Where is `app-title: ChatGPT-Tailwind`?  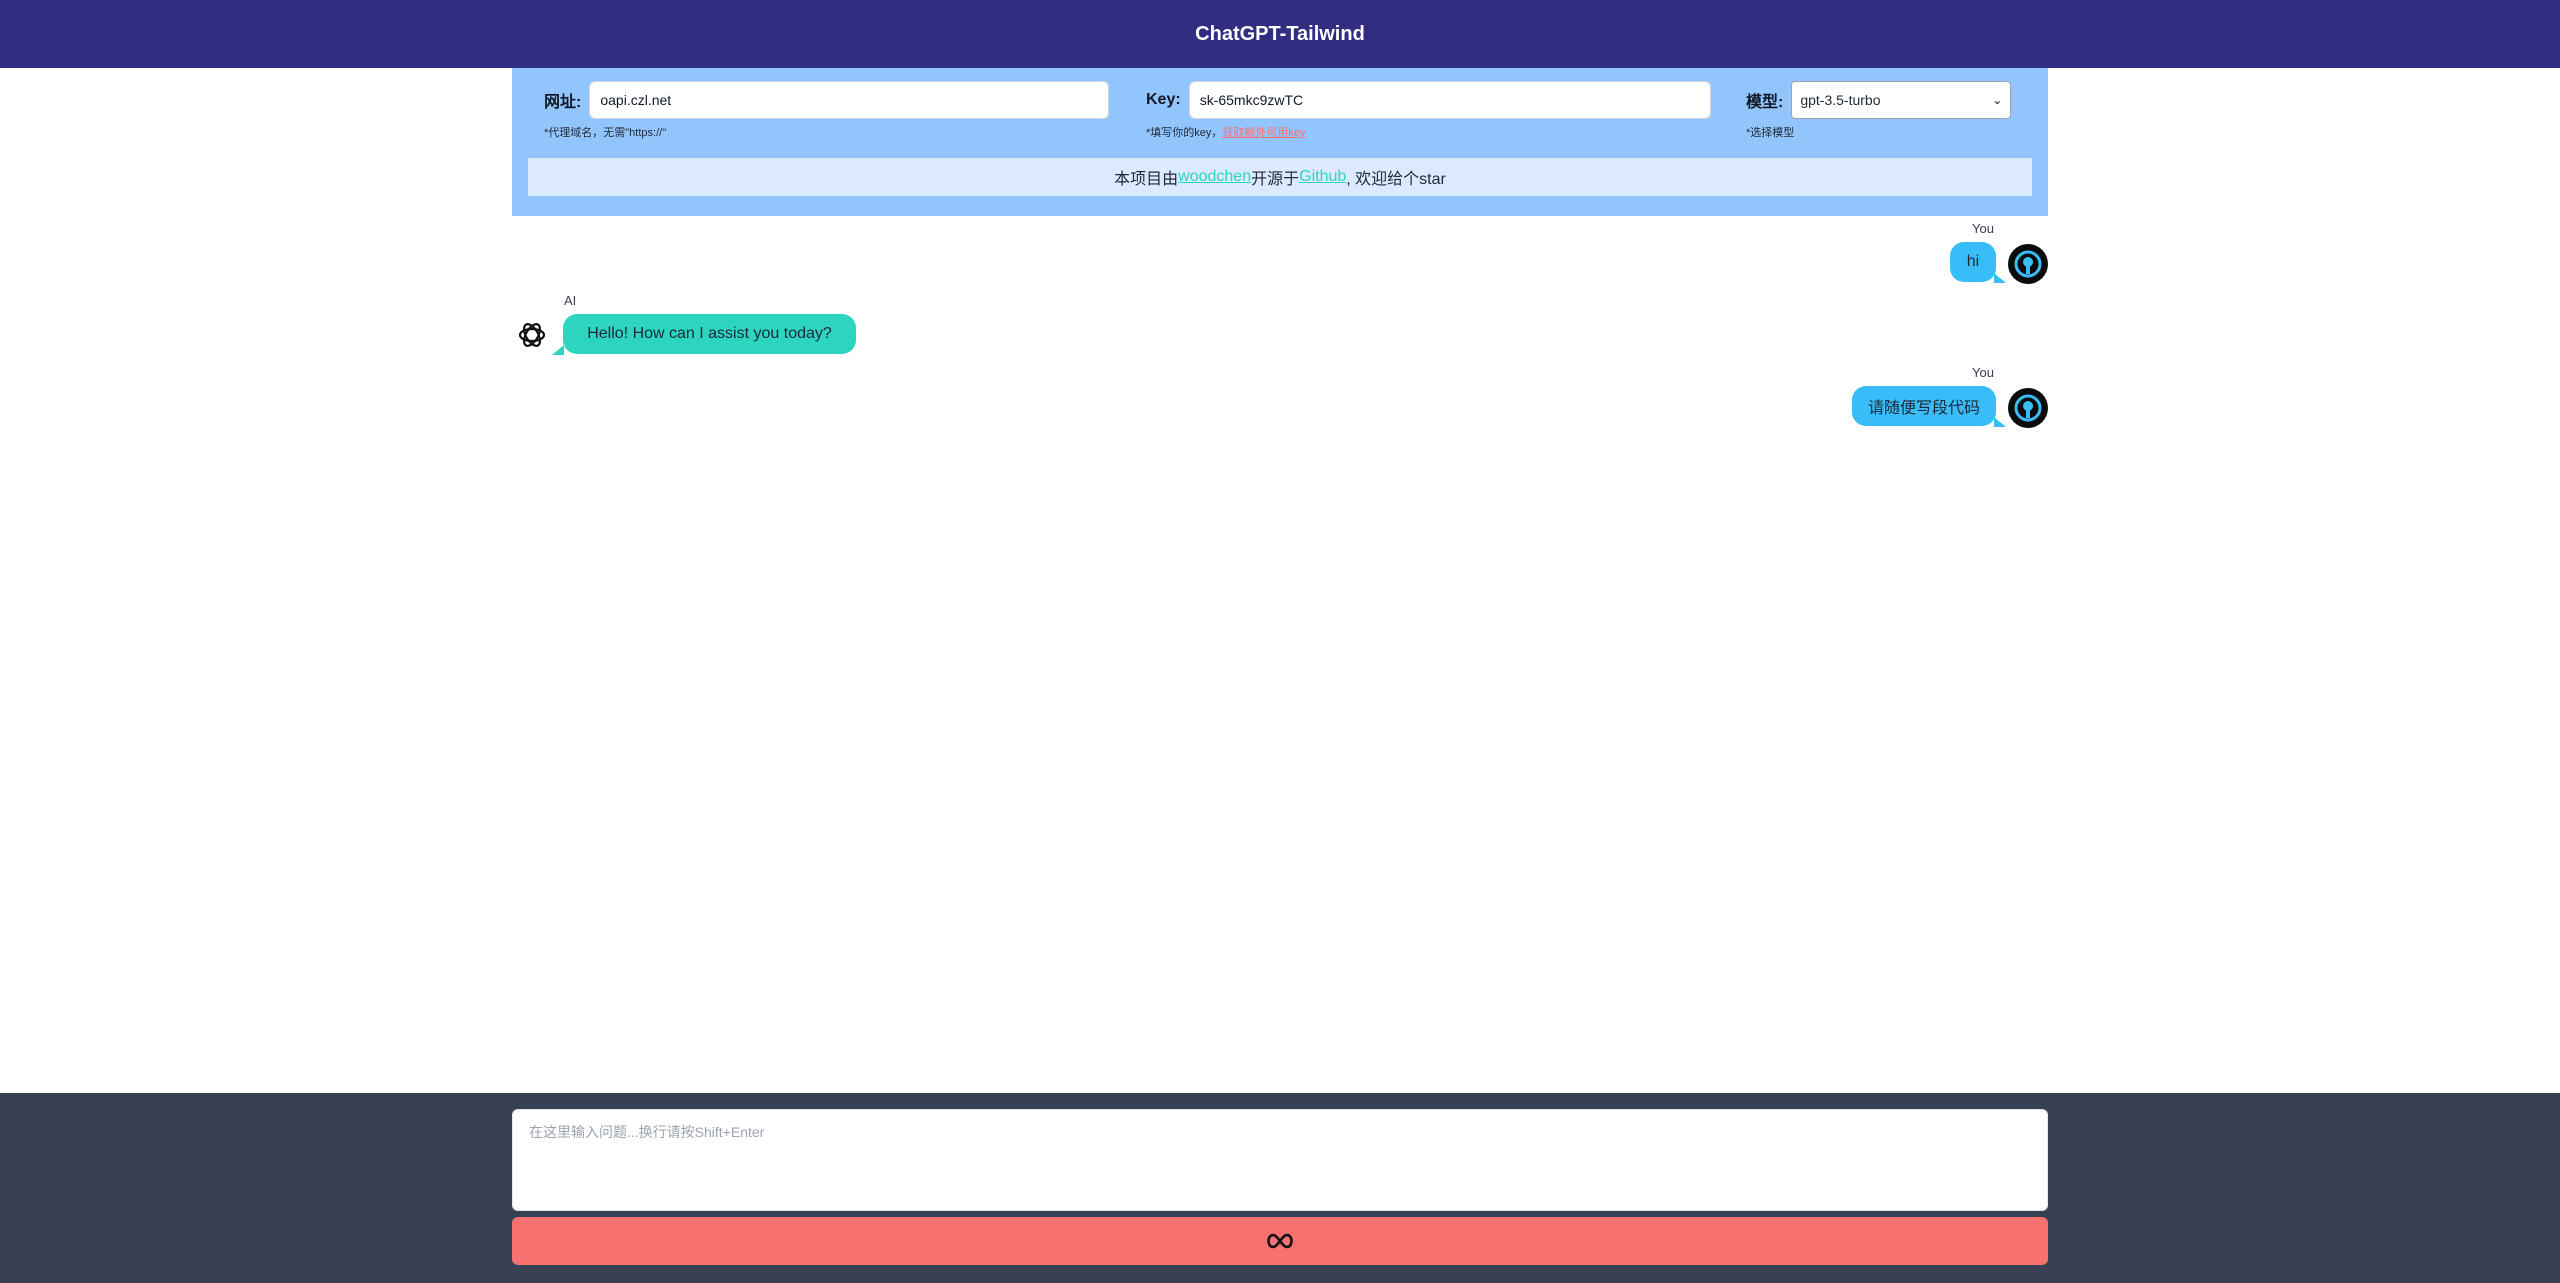
app-title: ChatGPT-Tailwind is located at coordinates (1280, 33).